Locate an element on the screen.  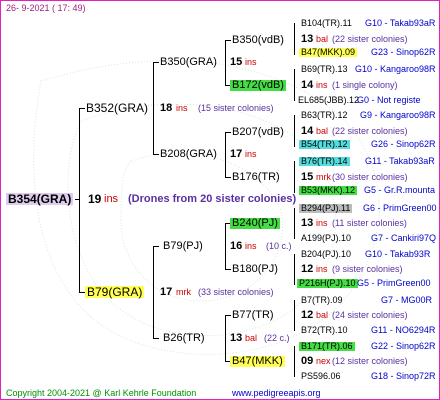
gen2-note: (10 c.) is located at coordinates (279, 246).